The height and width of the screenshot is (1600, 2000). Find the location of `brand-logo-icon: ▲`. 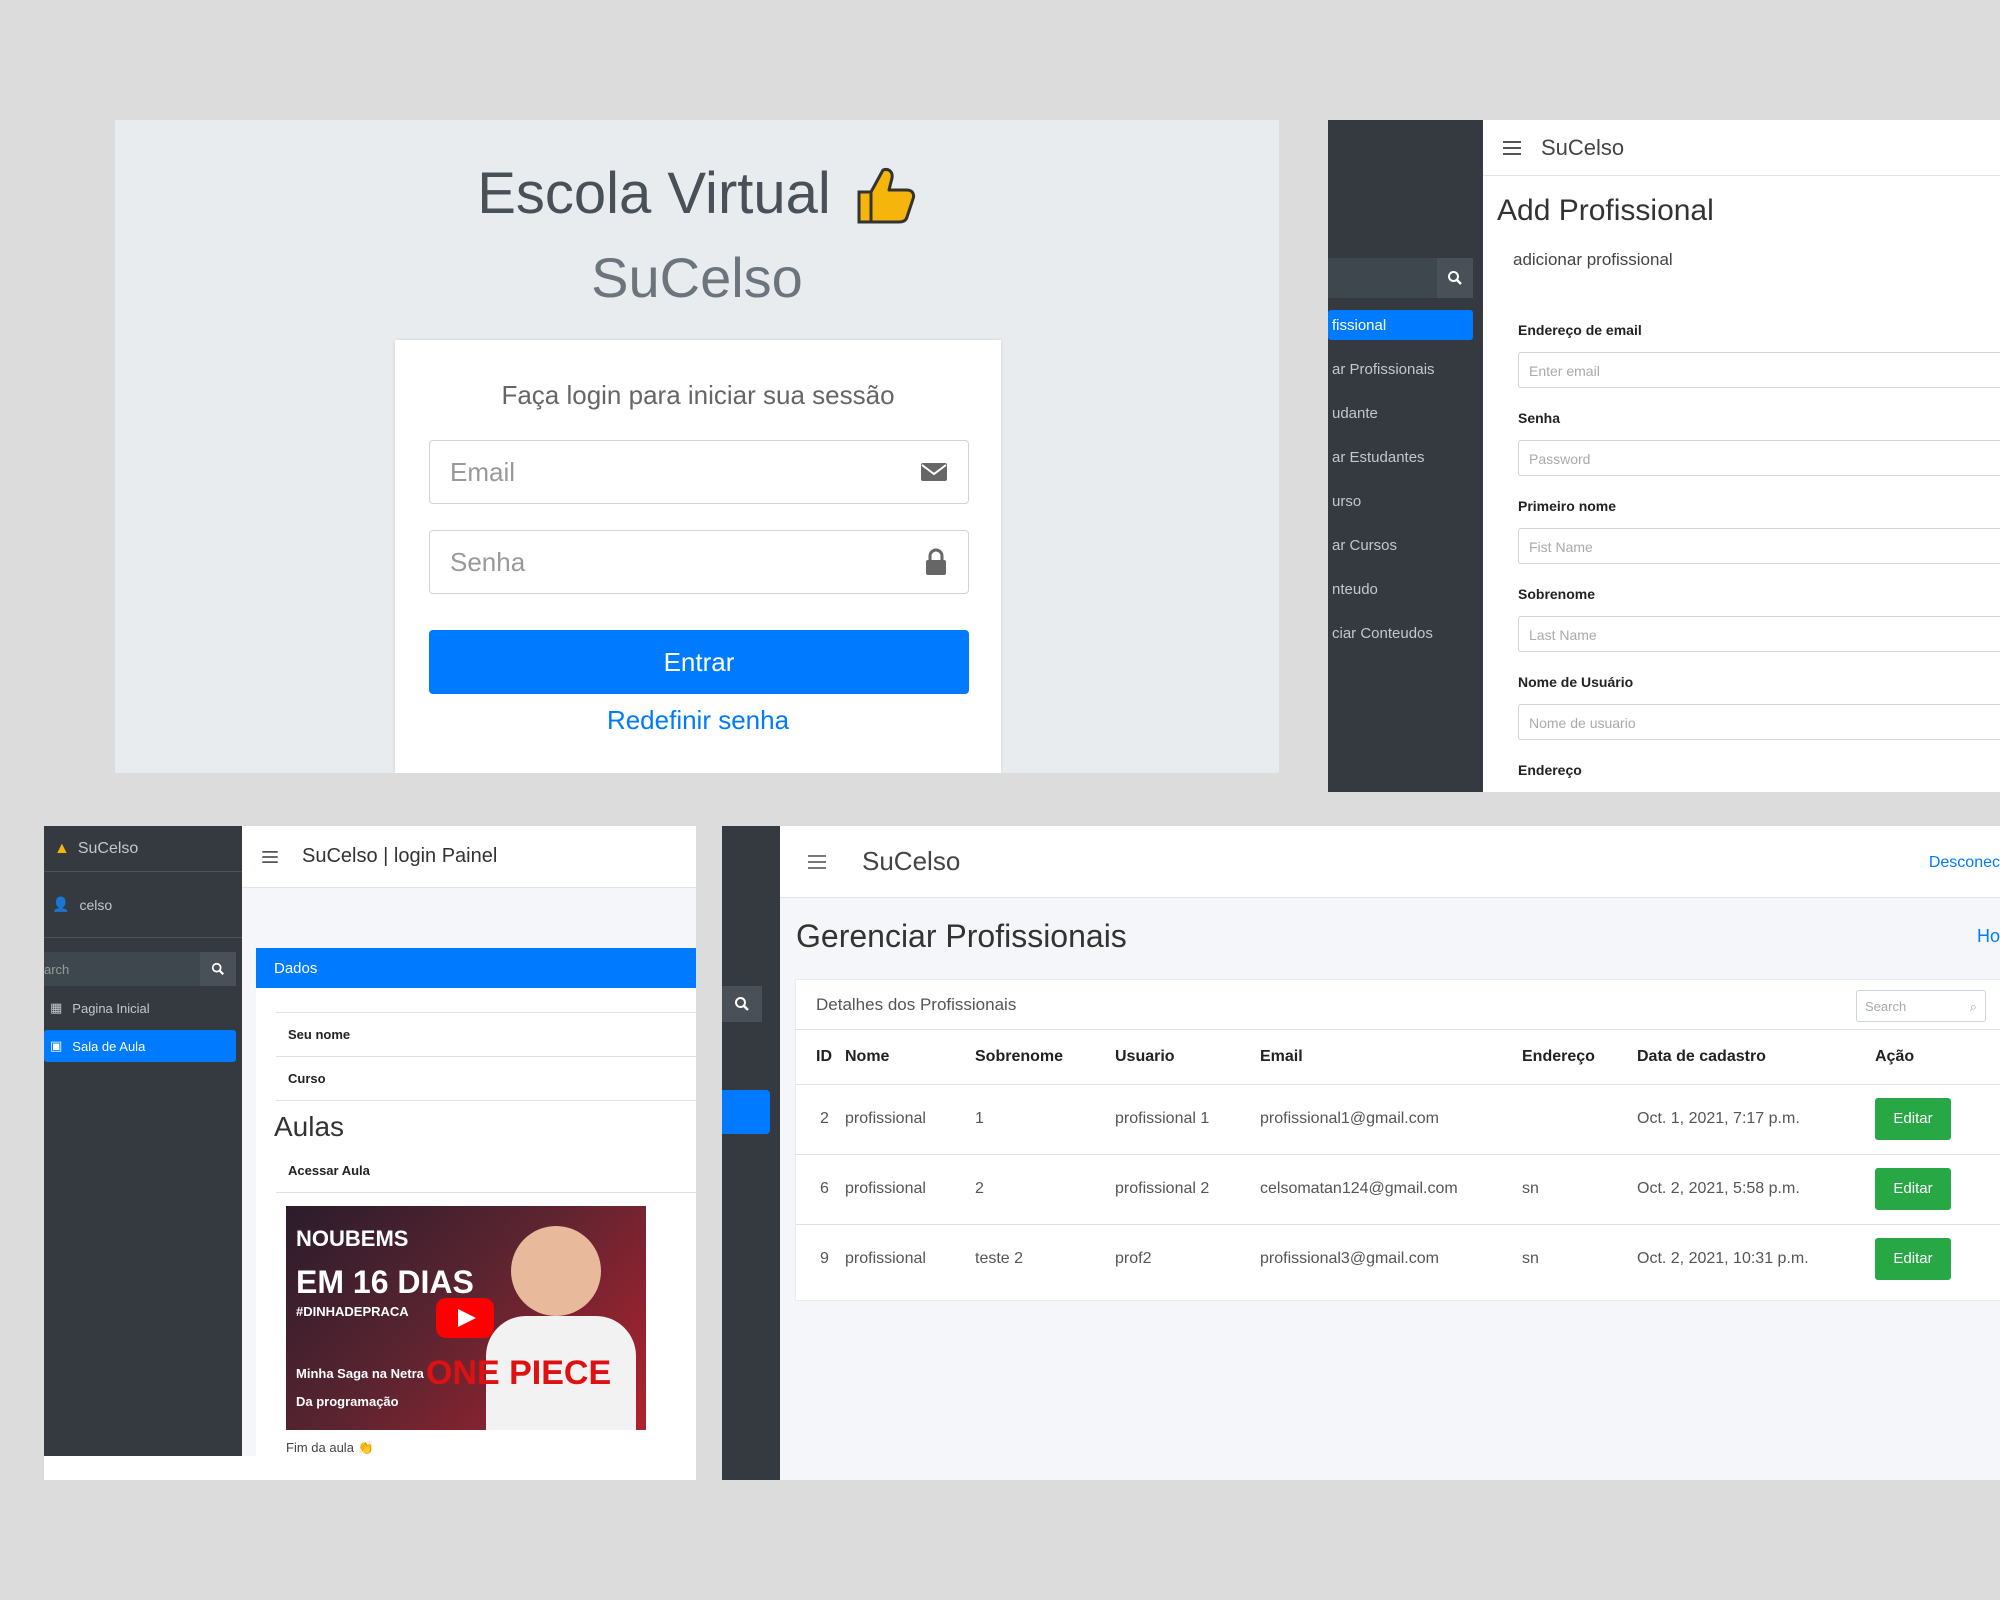

brand-logo-icon: ▲ is located at coordinates (62, 848).